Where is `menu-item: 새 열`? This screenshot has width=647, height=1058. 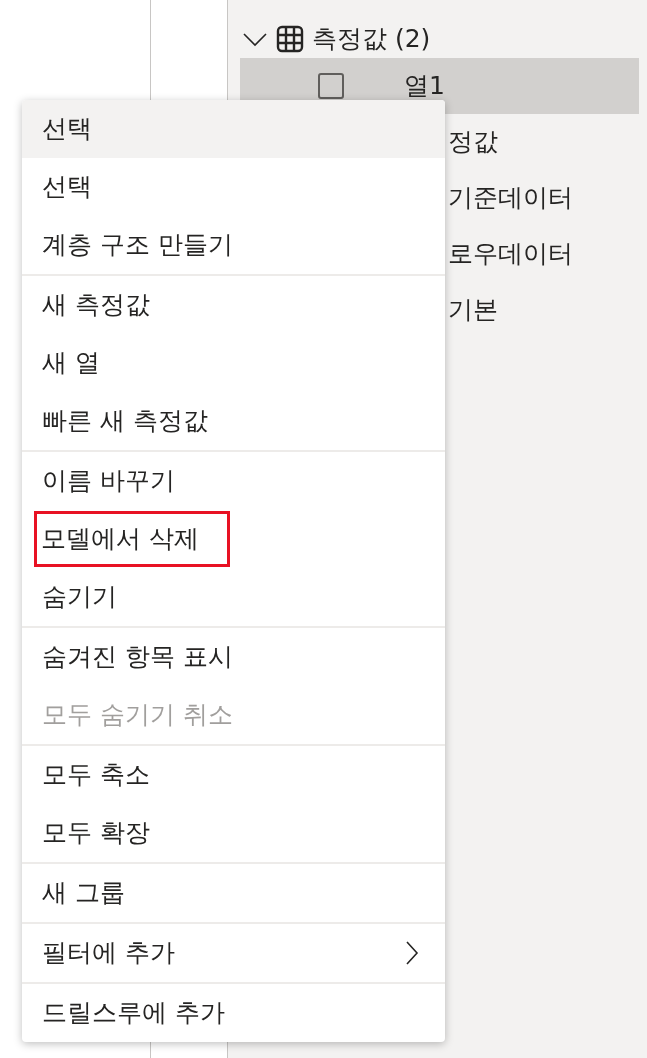 menu-item: 새 열 is located at coordinates (233, 363).